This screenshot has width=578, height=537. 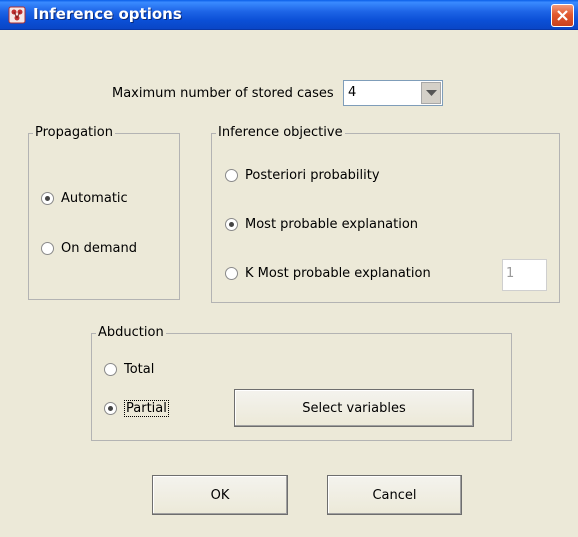 What do you see at coordinates (524, 275) in the screenshot?
I see `k-value-input: 1` at bounding box center [524, 275].